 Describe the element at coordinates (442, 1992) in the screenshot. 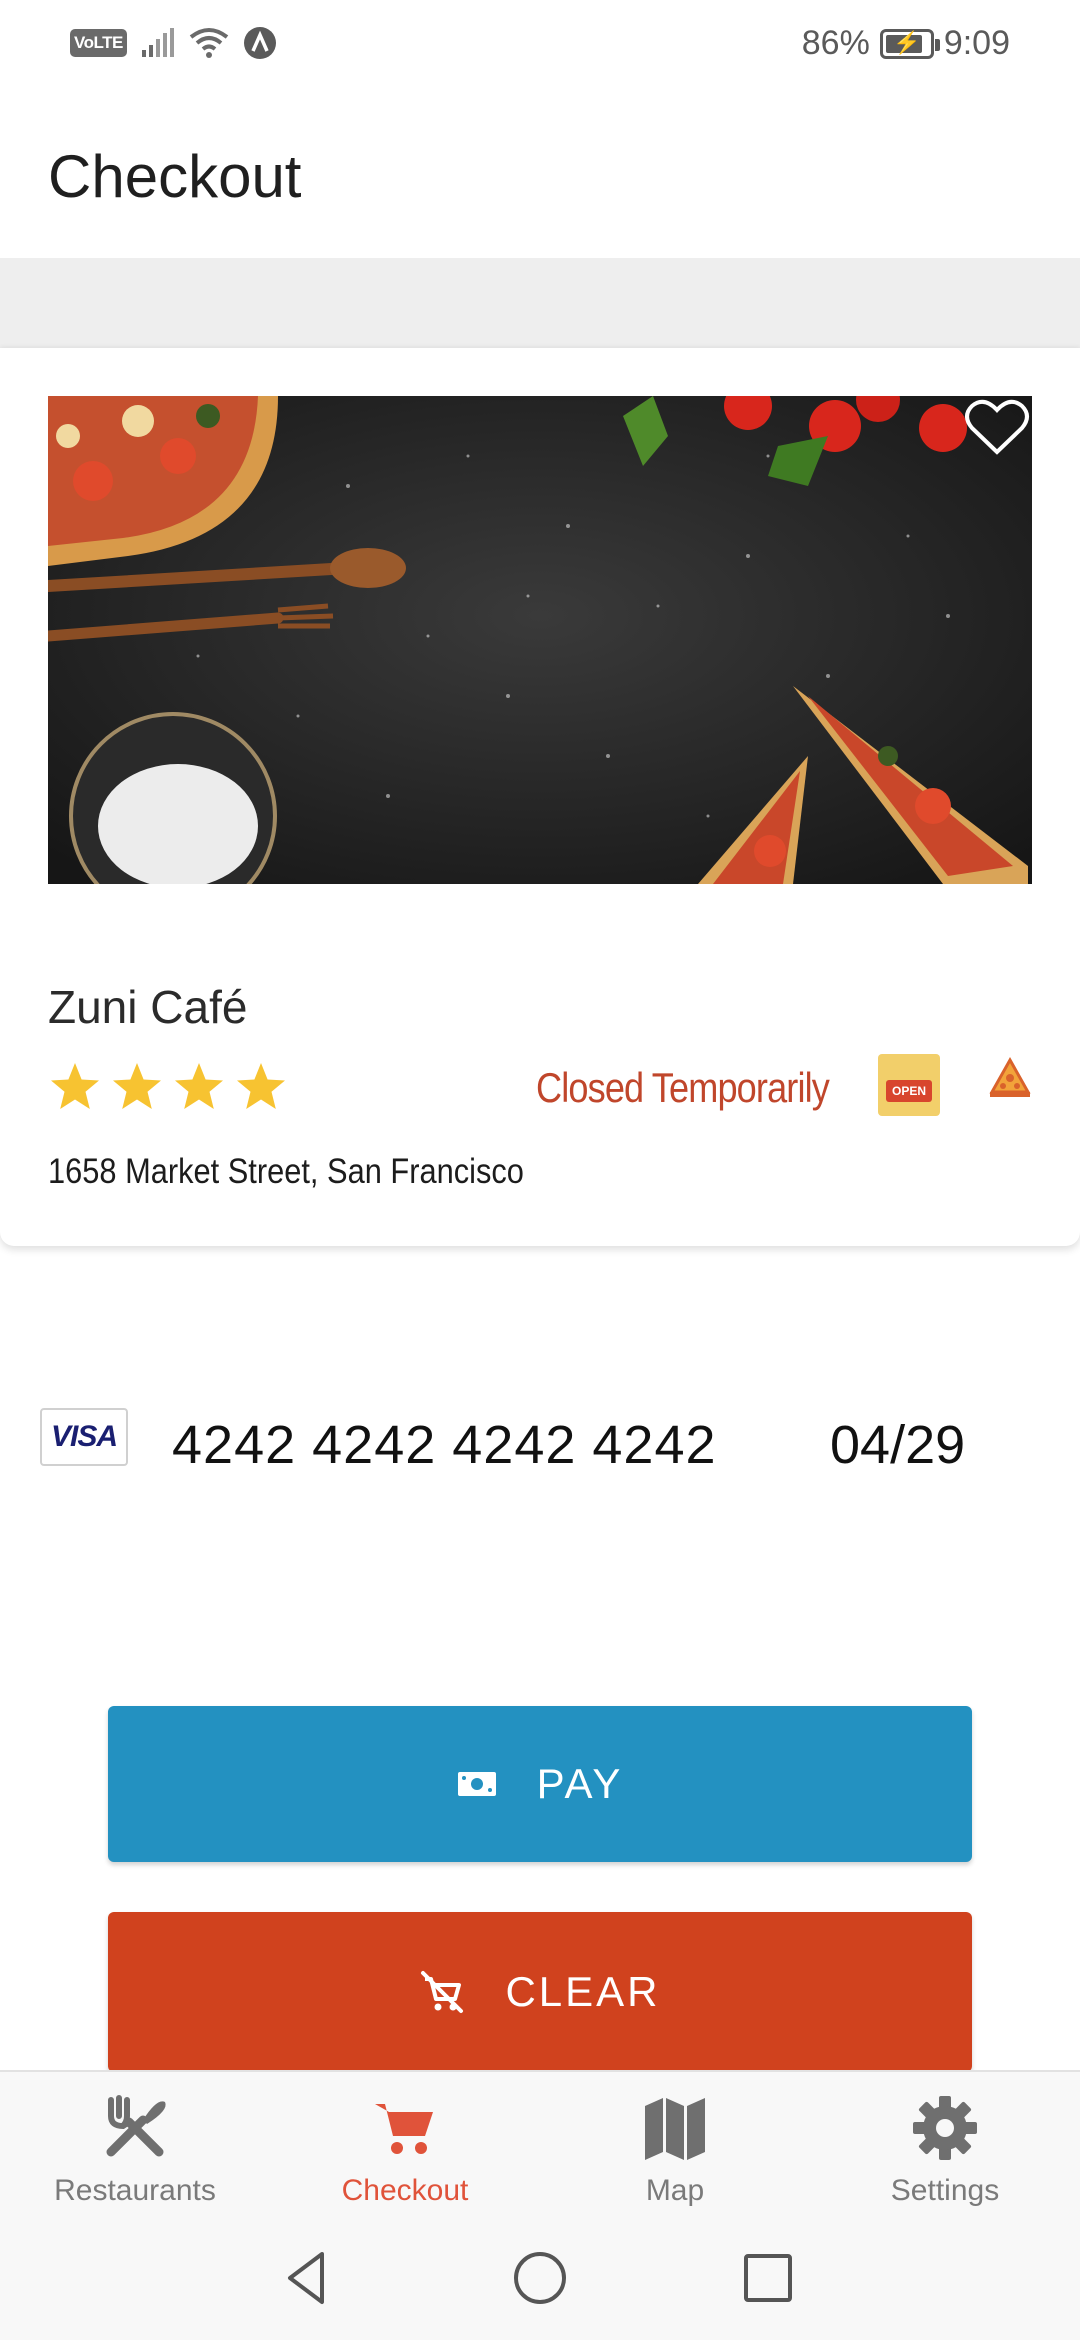

I see `remove-cart-icon` at that location.